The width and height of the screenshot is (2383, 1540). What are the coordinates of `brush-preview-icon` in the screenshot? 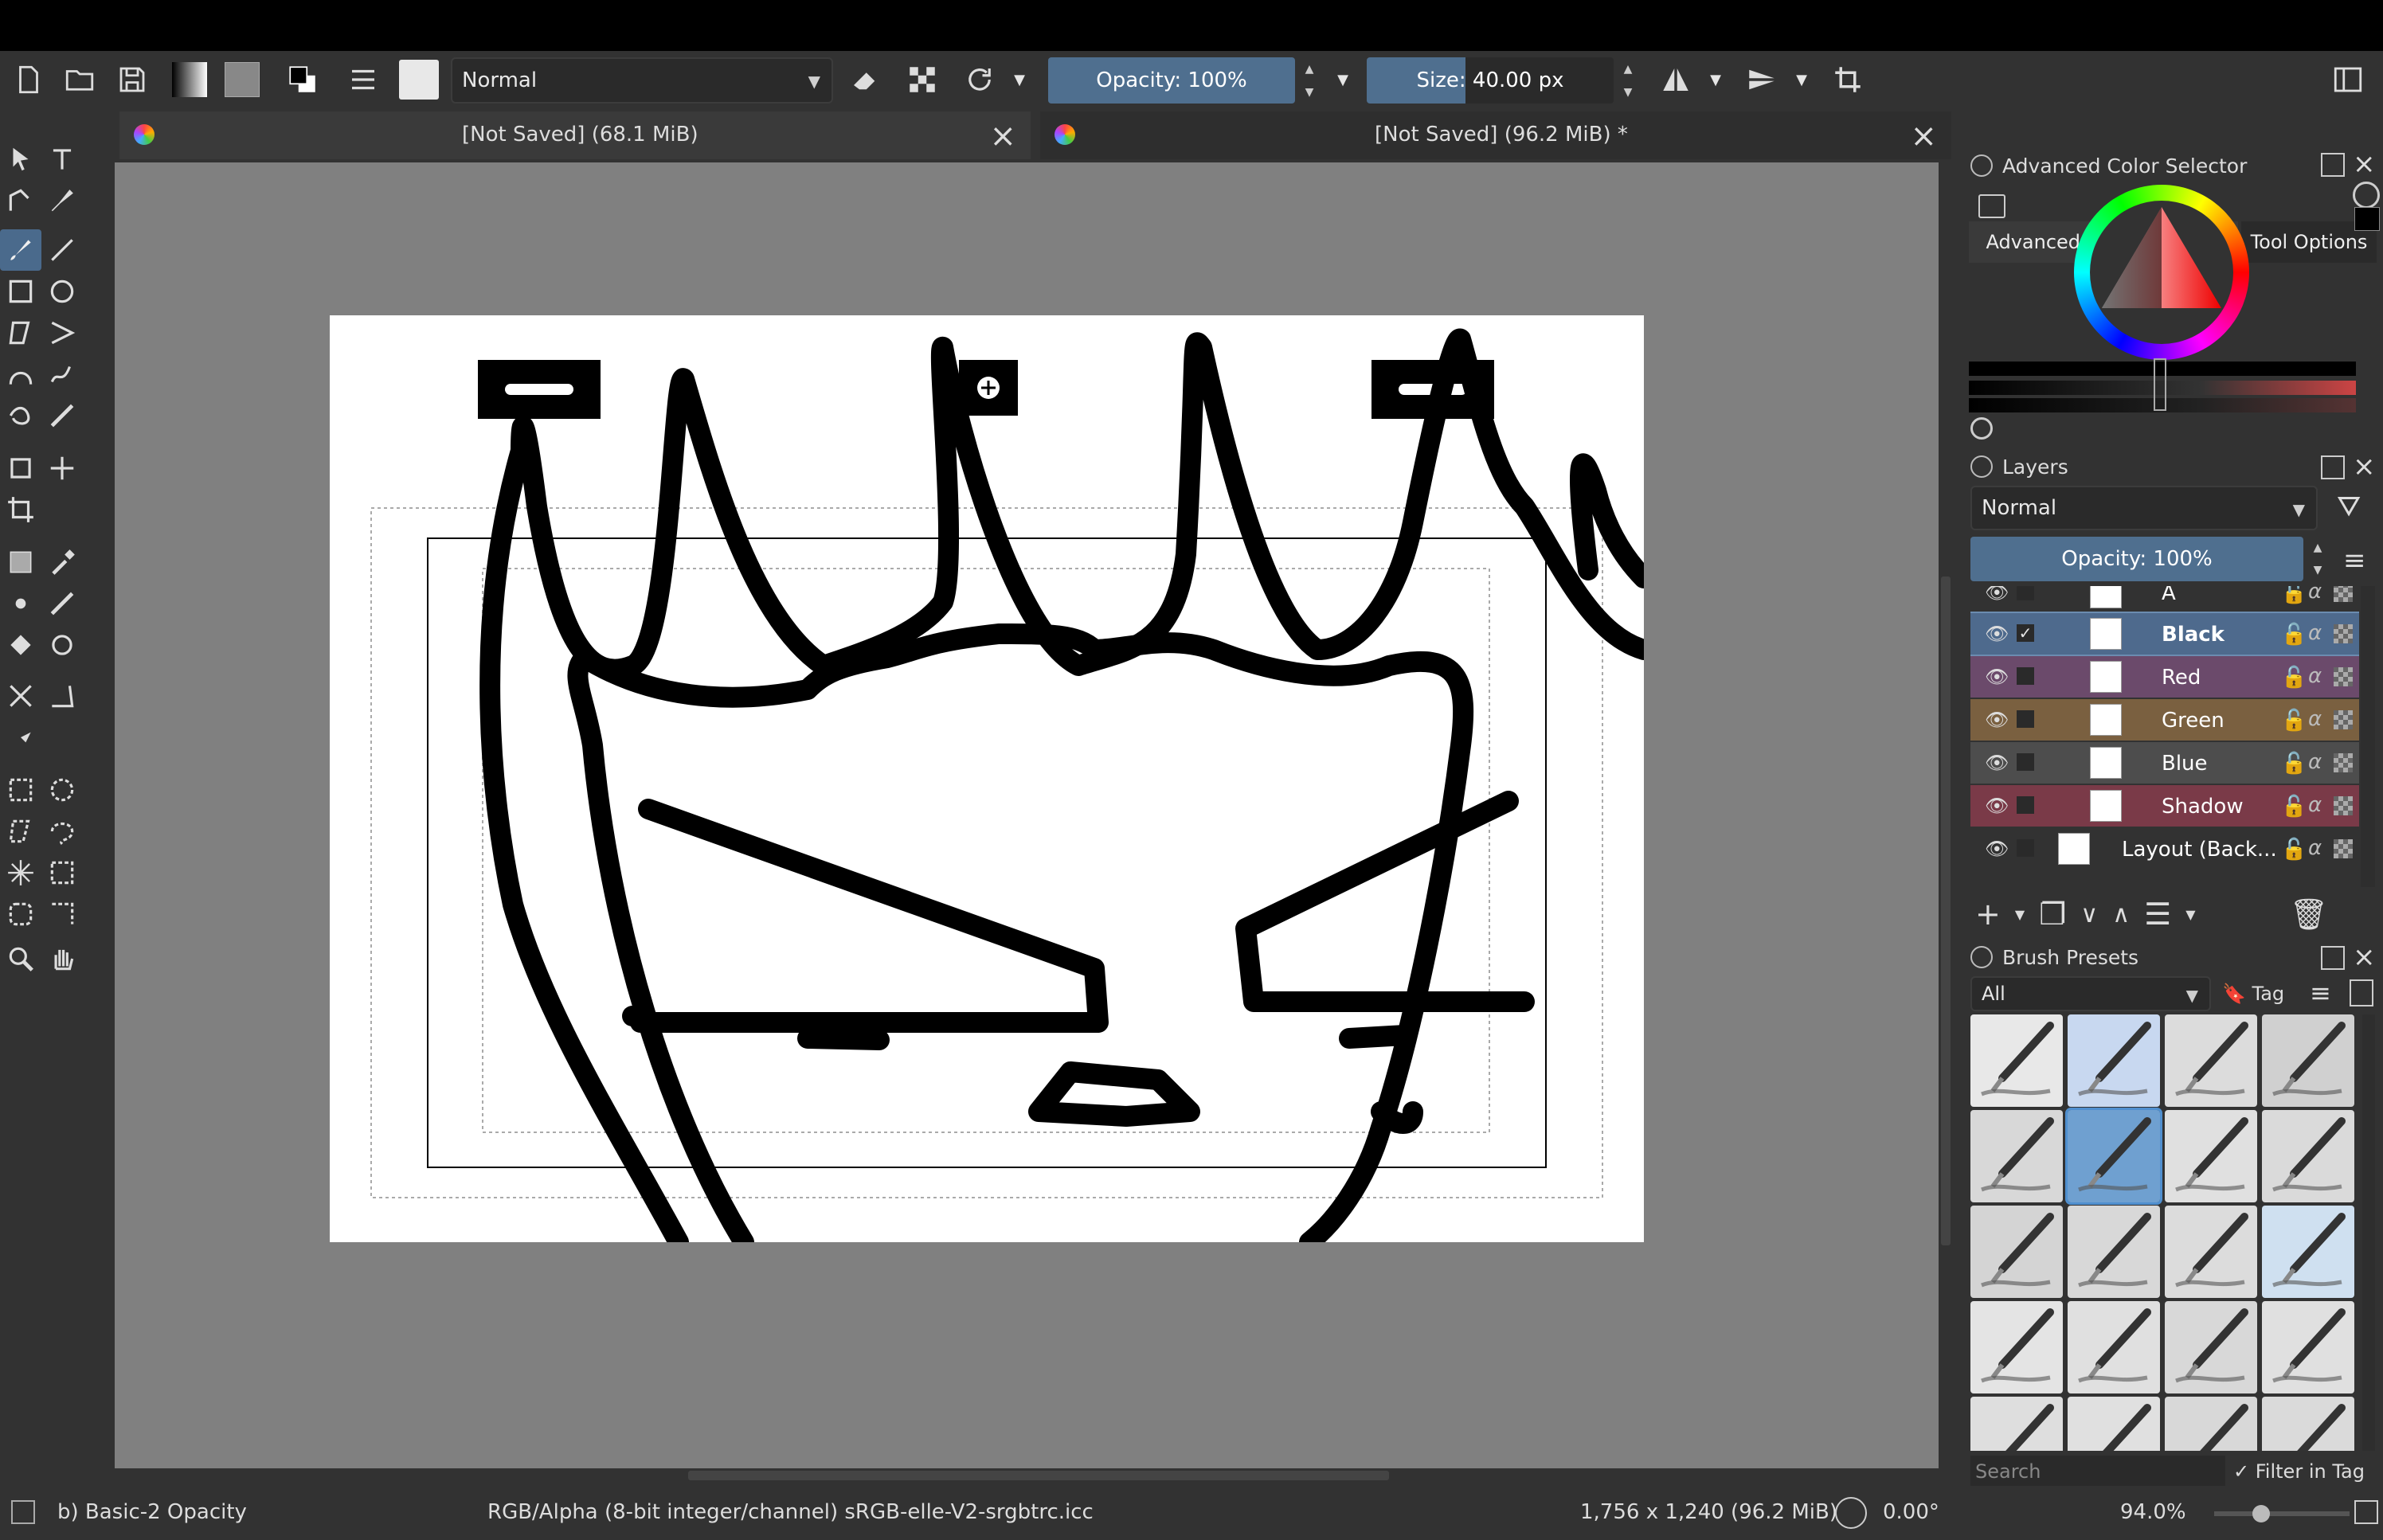 It's located at (23, 1512).